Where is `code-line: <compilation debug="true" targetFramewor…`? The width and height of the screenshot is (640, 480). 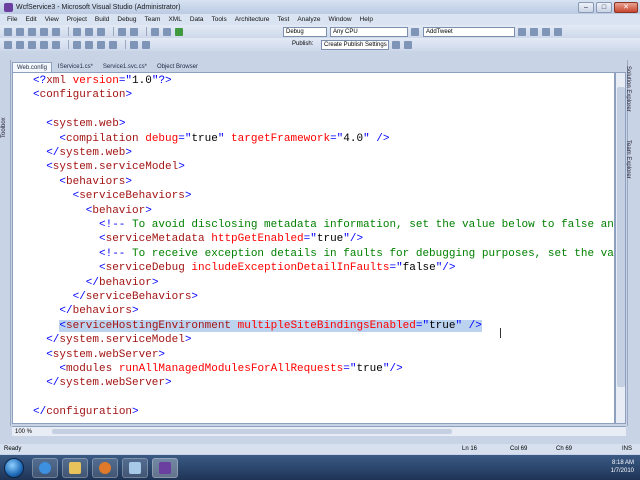
code-line: <compilation debug="true" targetFramewor… is located at coordinates (224, 139).